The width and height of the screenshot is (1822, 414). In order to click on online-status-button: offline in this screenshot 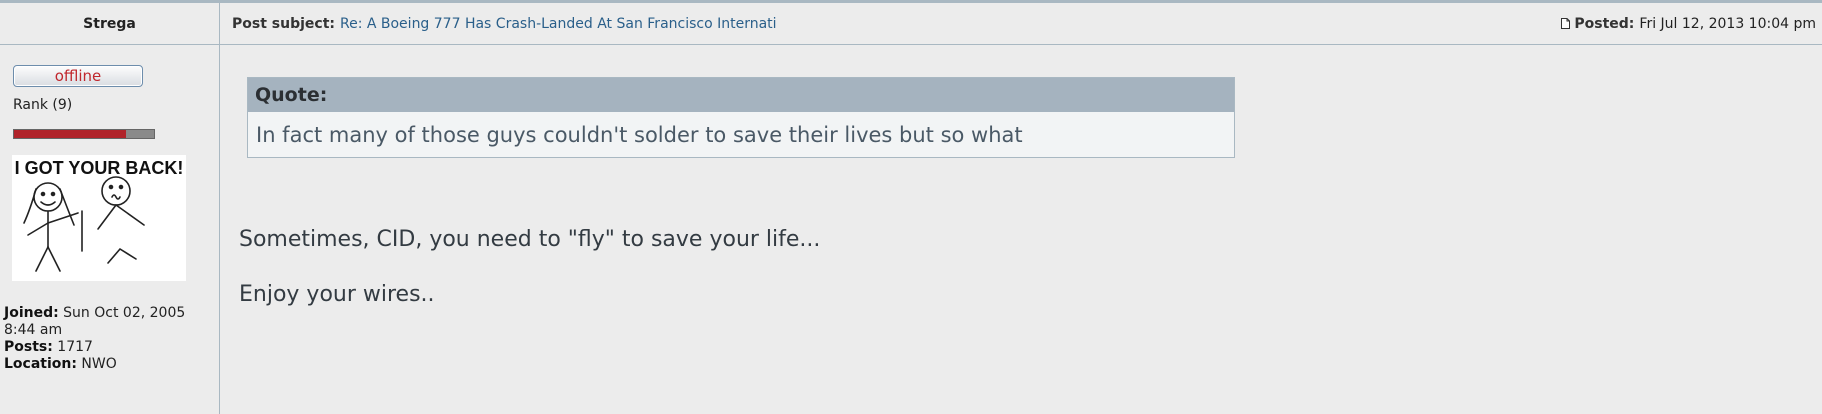, I will do `click(78, 76)`.